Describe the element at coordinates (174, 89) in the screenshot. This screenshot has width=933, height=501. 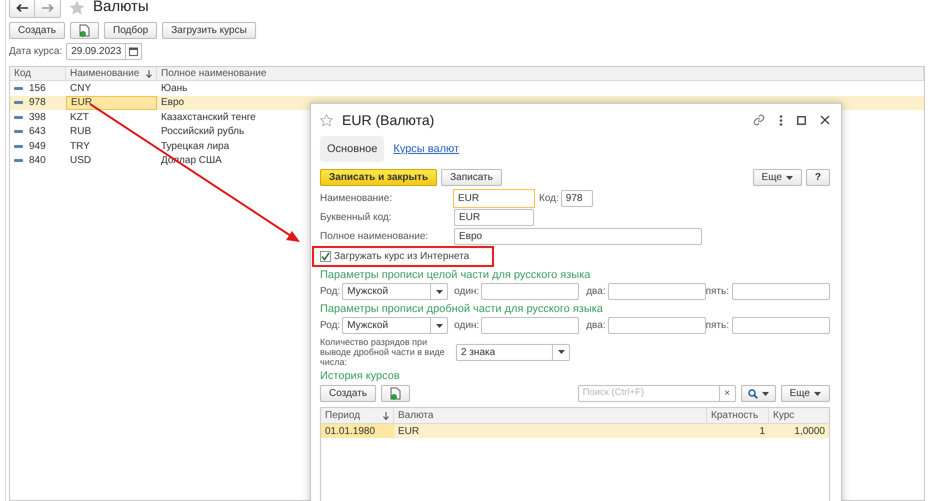
I see `table-cell-text: Юань` at that location.